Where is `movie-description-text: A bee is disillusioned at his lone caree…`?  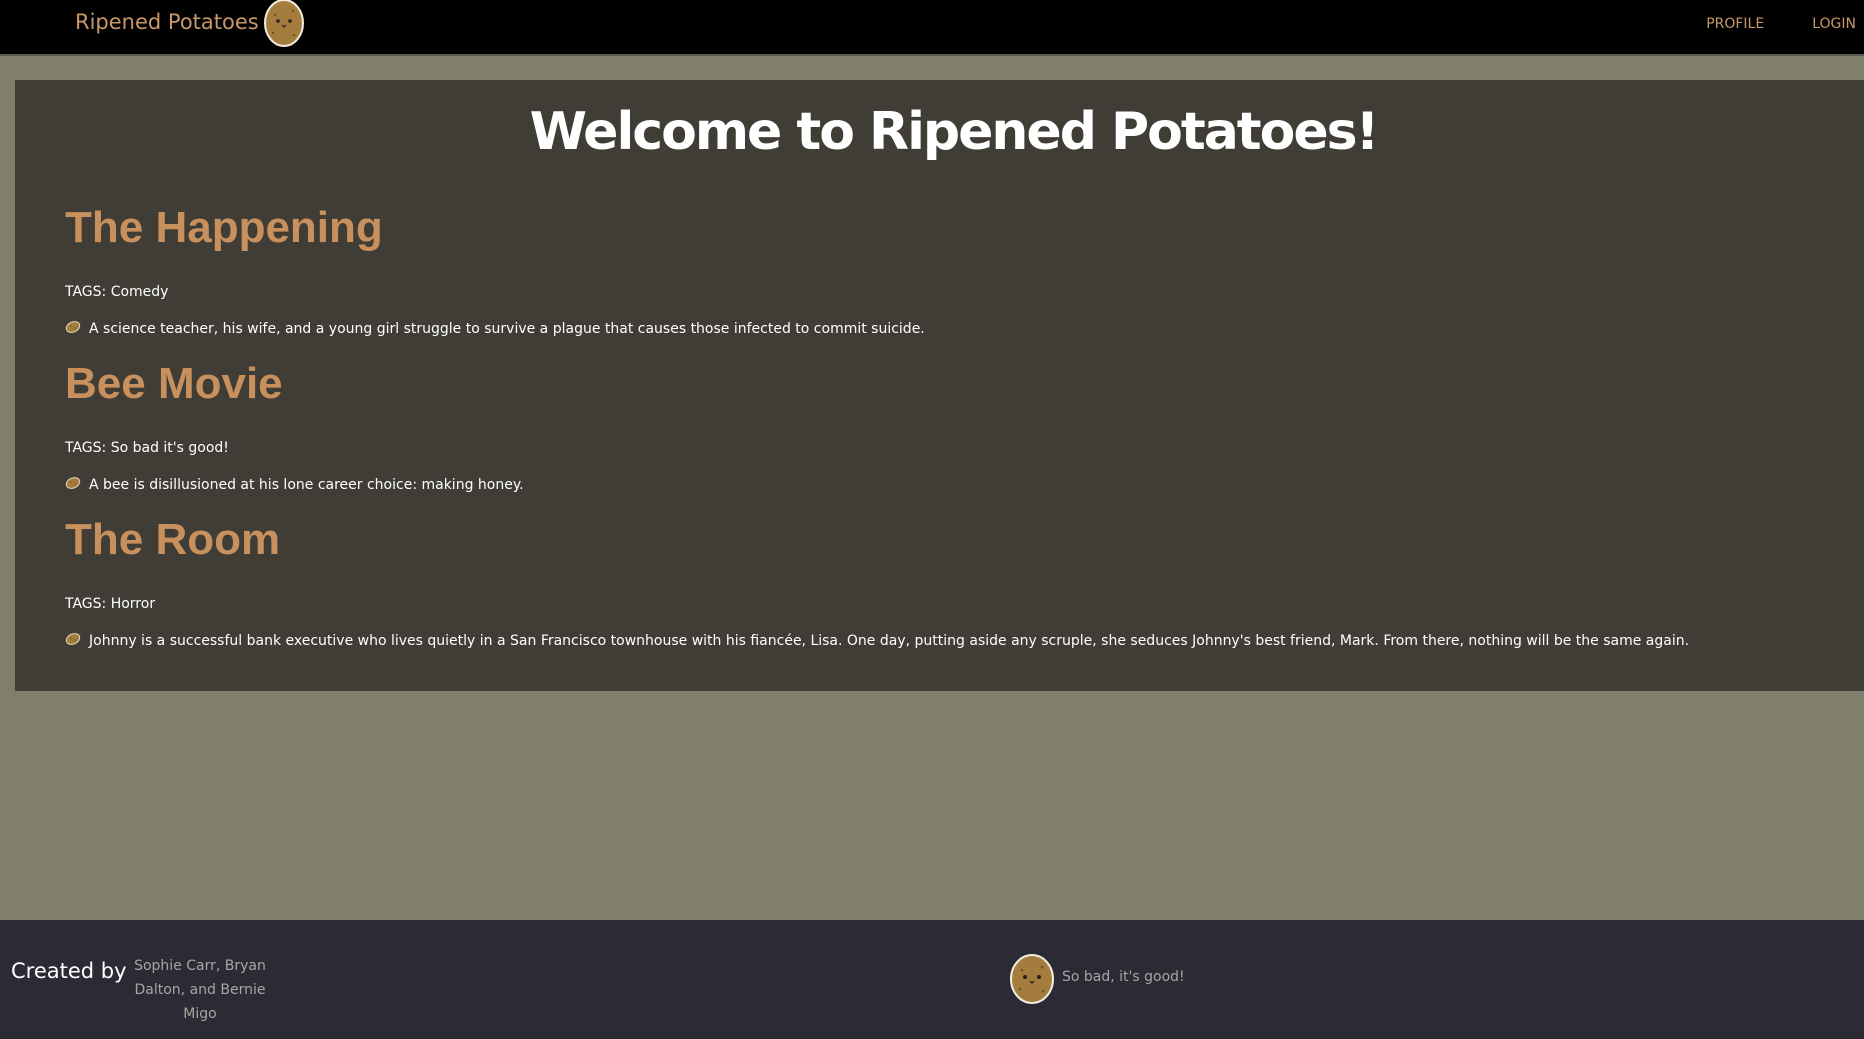 movie-description-text: A bee is disillusioned at his lone caree… is located at coordinates (306, 485).